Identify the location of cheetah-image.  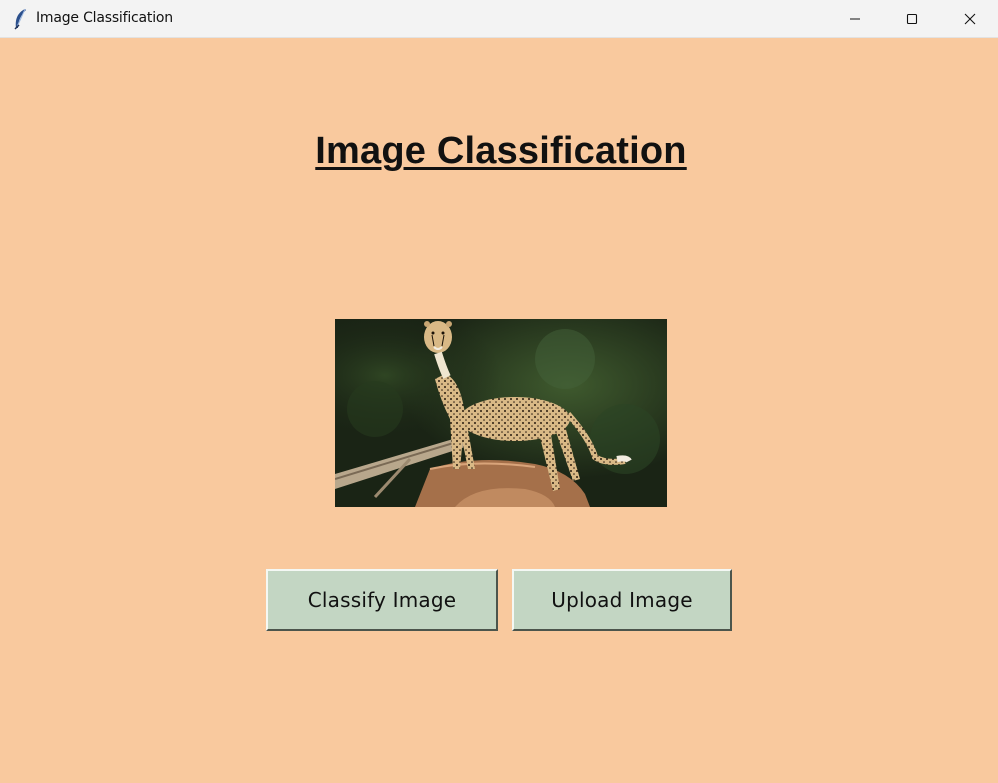
(501, 413).